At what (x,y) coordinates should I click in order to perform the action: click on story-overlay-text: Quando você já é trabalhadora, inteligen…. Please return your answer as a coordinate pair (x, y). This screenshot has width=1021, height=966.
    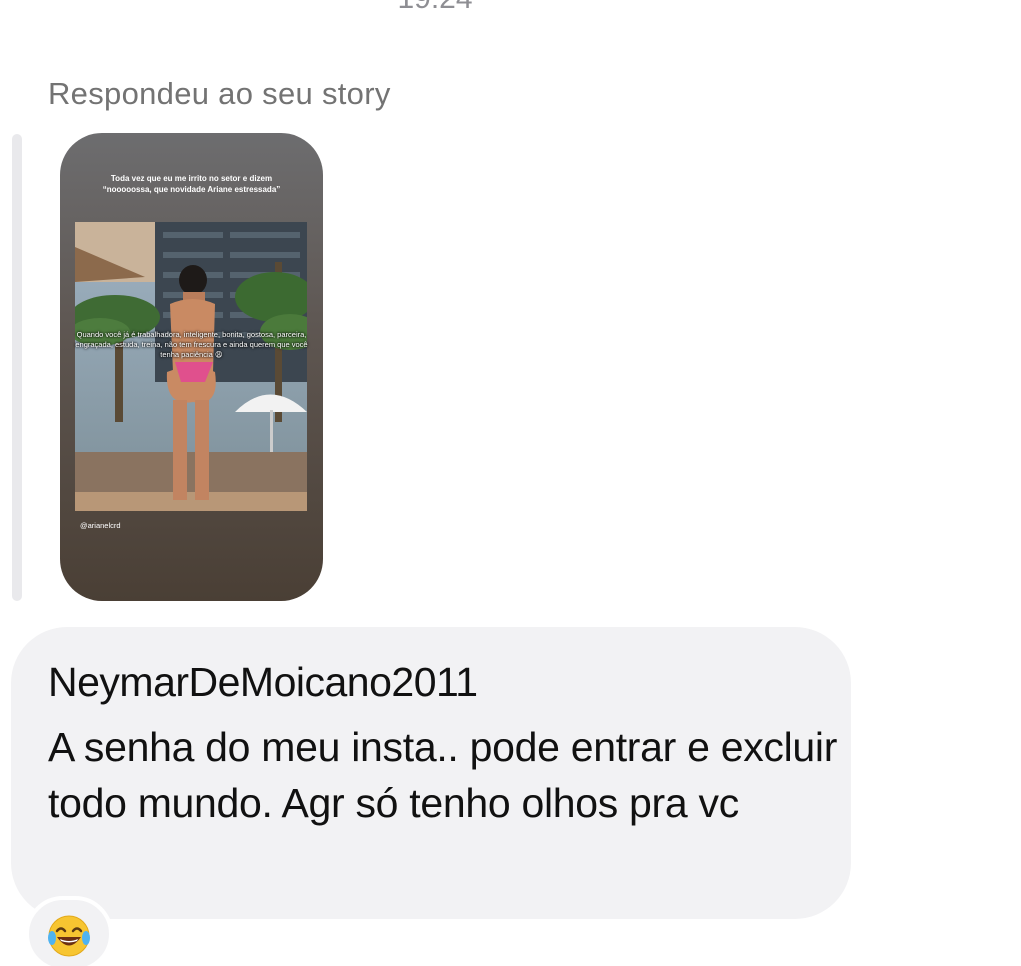
    Looking at the image, I should click on (191, 344).